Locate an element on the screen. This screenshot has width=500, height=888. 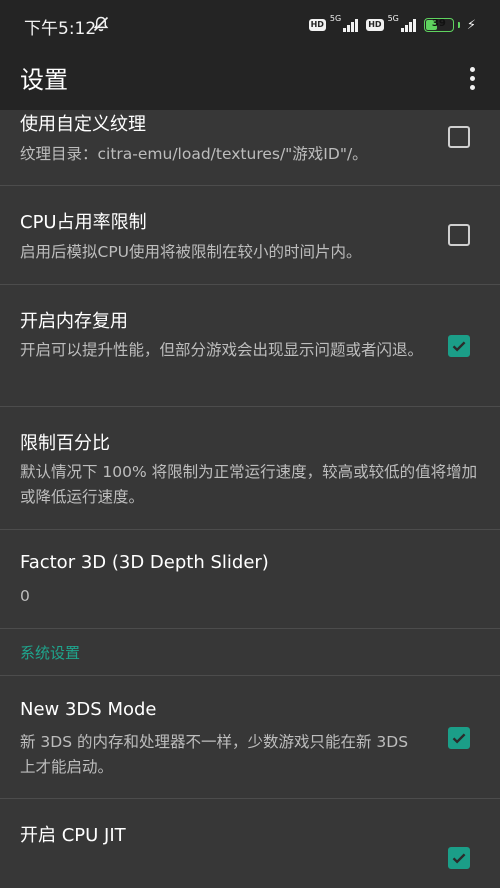
battery-cap is located at coordinates (458, 25).